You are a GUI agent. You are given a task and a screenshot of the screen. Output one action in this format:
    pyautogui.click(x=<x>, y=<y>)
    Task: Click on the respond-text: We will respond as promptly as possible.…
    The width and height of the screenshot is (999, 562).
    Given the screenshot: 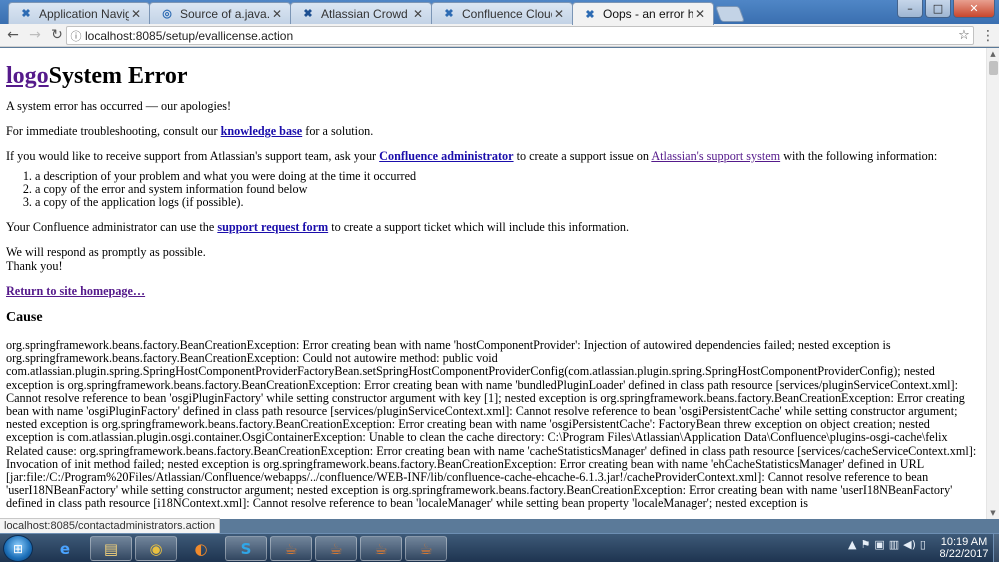 What is the action you would take?
    pyautogui.click(x=106, y=259)
    